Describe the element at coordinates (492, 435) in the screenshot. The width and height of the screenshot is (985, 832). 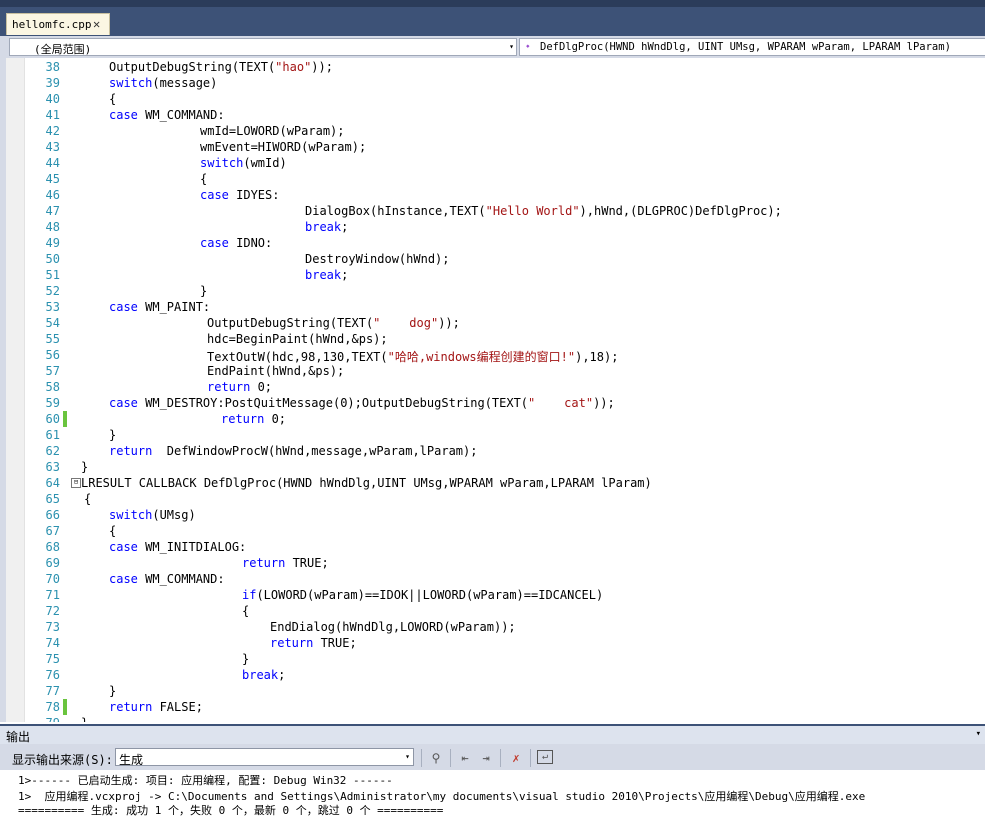
I see `code-line: 61}` at that location.